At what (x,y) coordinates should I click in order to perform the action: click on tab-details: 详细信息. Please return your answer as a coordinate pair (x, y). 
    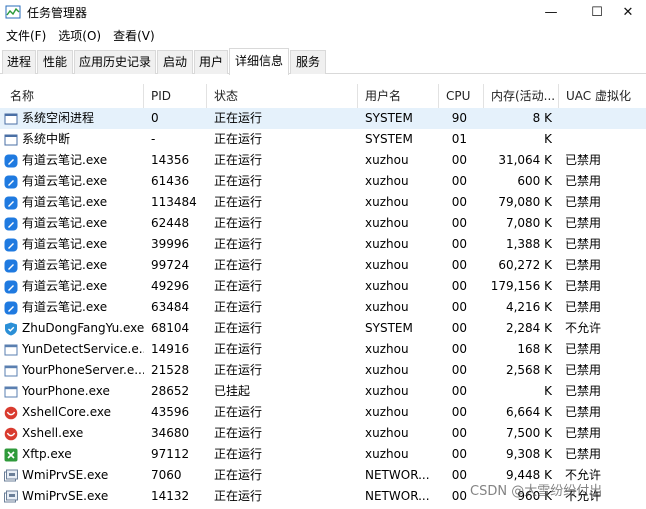
    Looking at the image, I should click on (259, 61).